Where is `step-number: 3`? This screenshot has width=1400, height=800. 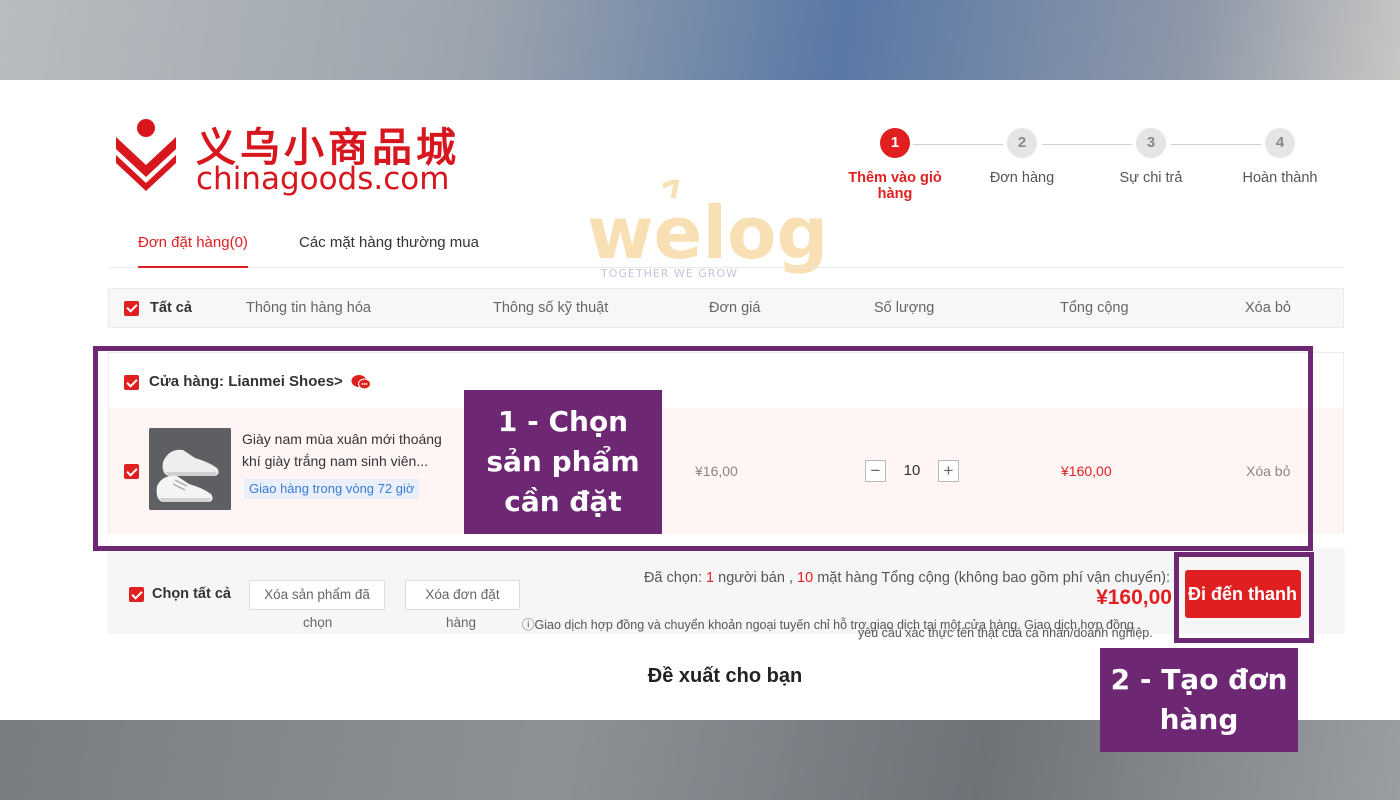 step-number: 3 is located at coordinates (1151, 143).